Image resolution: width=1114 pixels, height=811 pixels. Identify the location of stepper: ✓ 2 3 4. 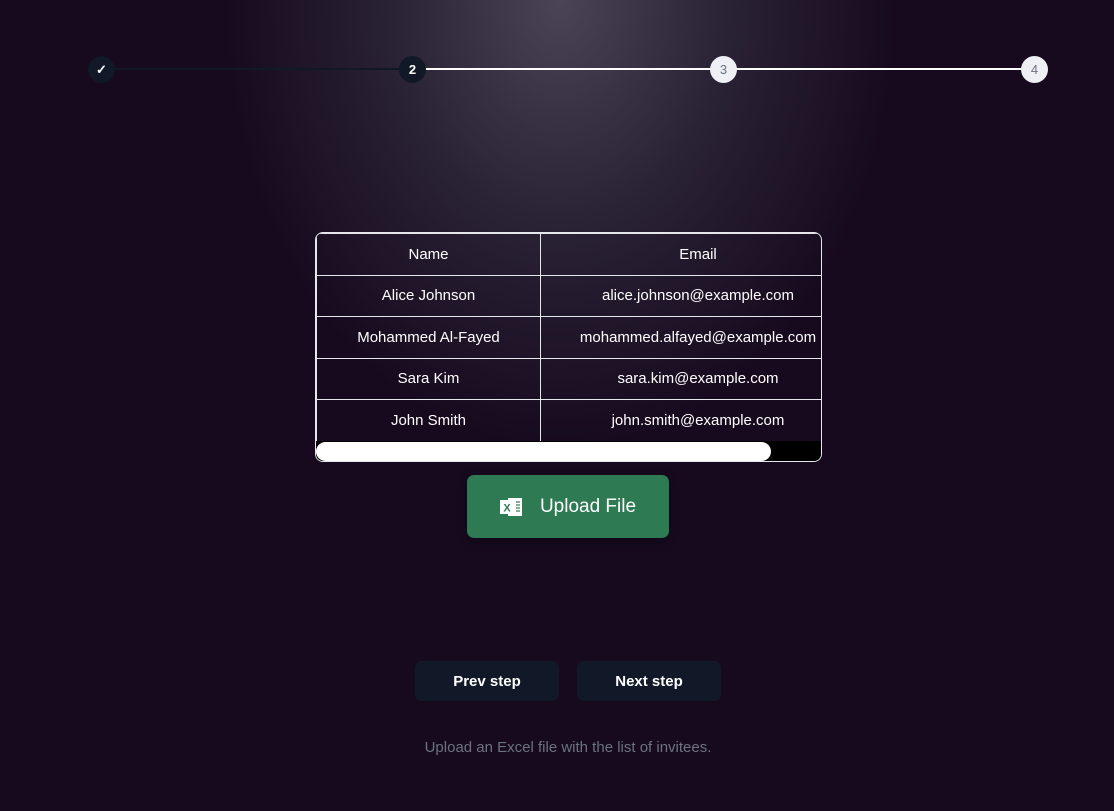
(568, 69).